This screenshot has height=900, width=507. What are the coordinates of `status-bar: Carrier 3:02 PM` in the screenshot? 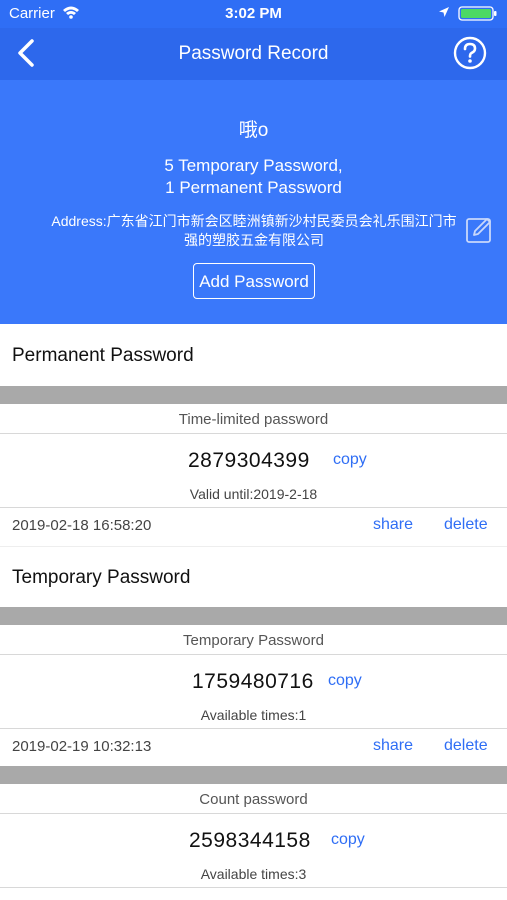 It's located at (253, 14).